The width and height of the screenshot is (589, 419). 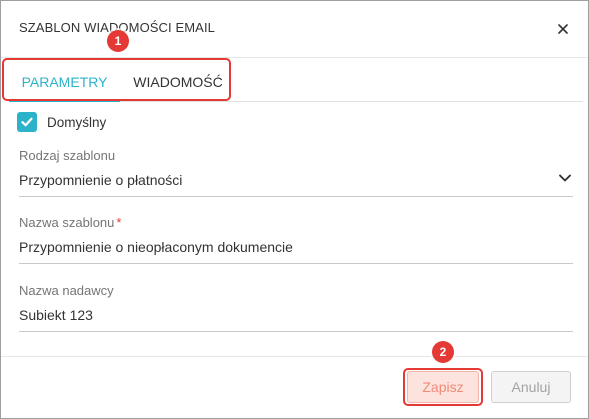 I want to click on template-type-value: Przypomnienie o płatności, so click(x=101, y=180).